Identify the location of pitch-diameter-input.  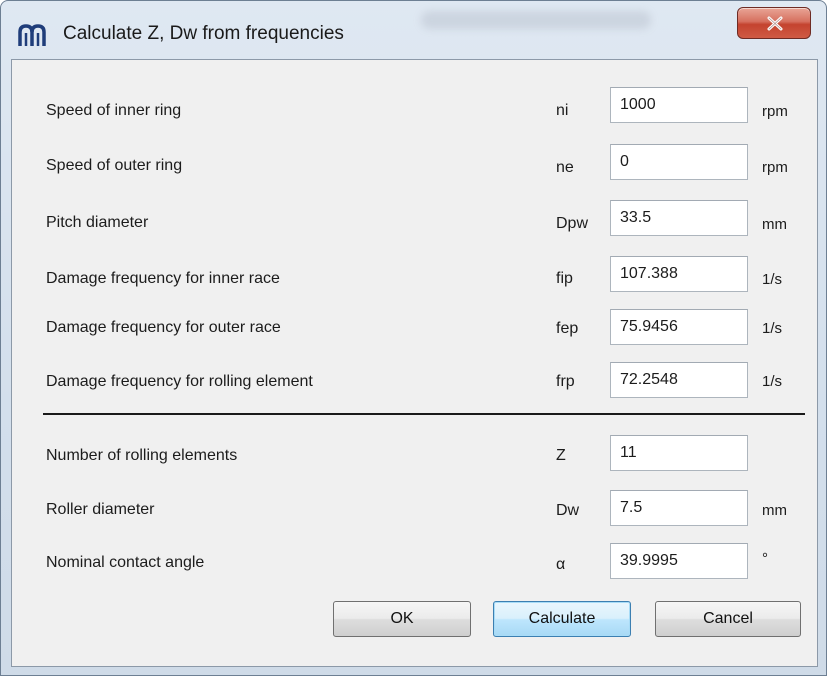
(679, 218).